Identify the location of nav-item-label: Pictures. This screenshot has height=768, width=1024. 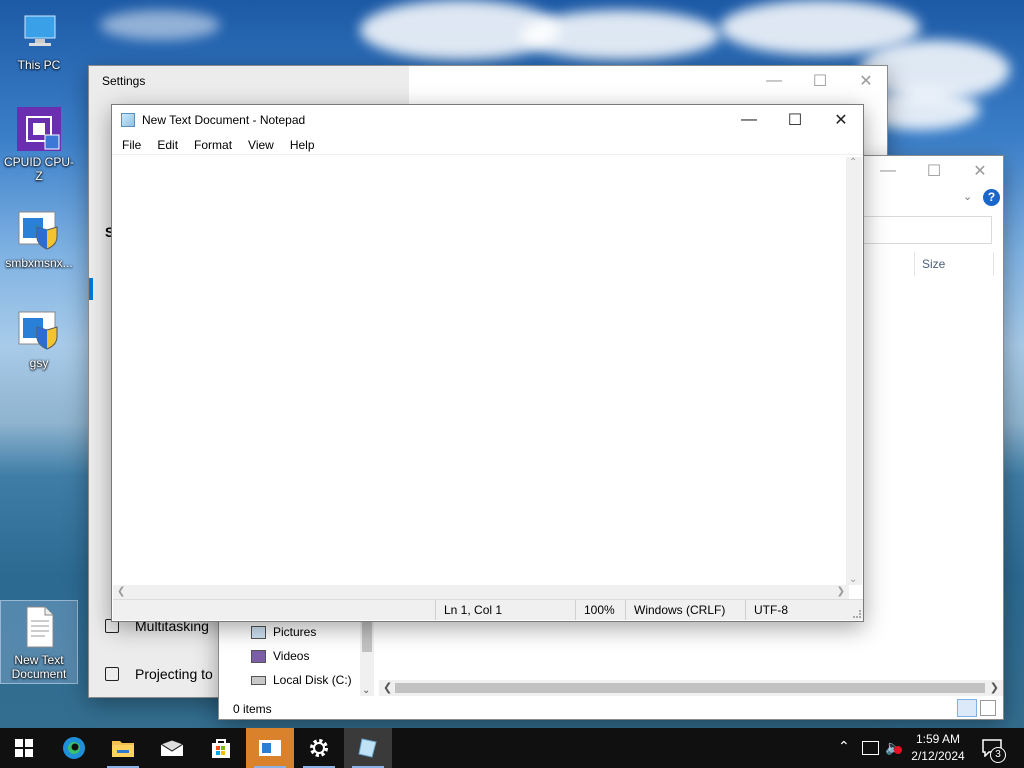
(295, 632).